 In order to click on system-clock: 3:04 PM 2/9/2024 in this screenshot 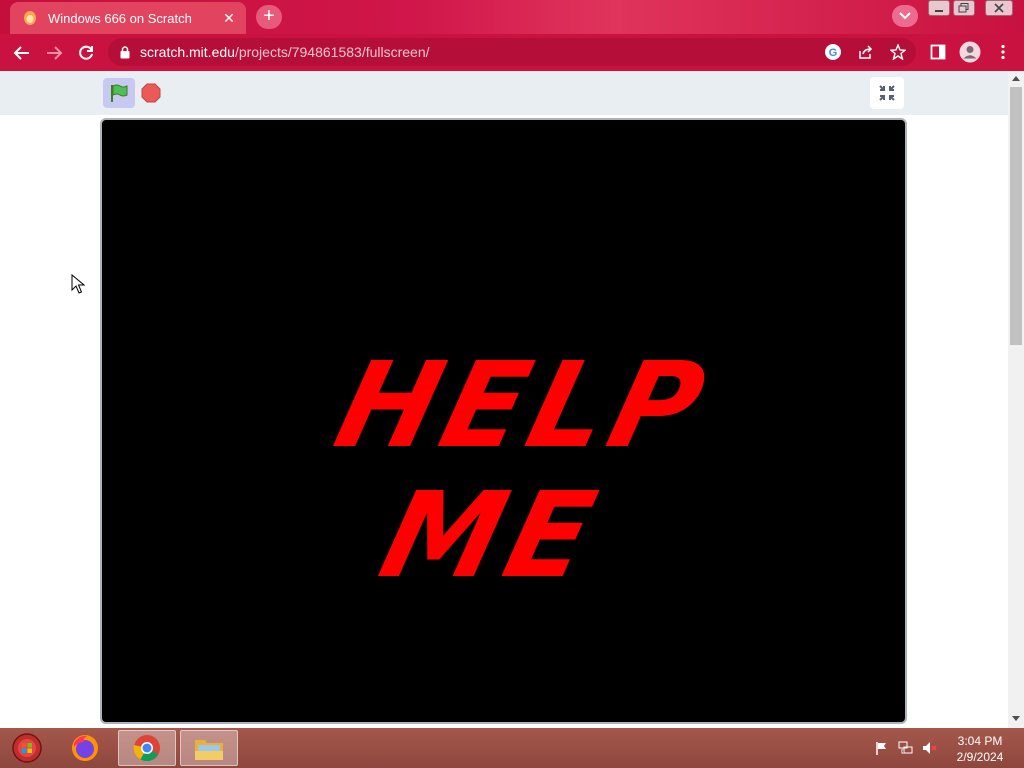, I will do `click(980, 749)`.